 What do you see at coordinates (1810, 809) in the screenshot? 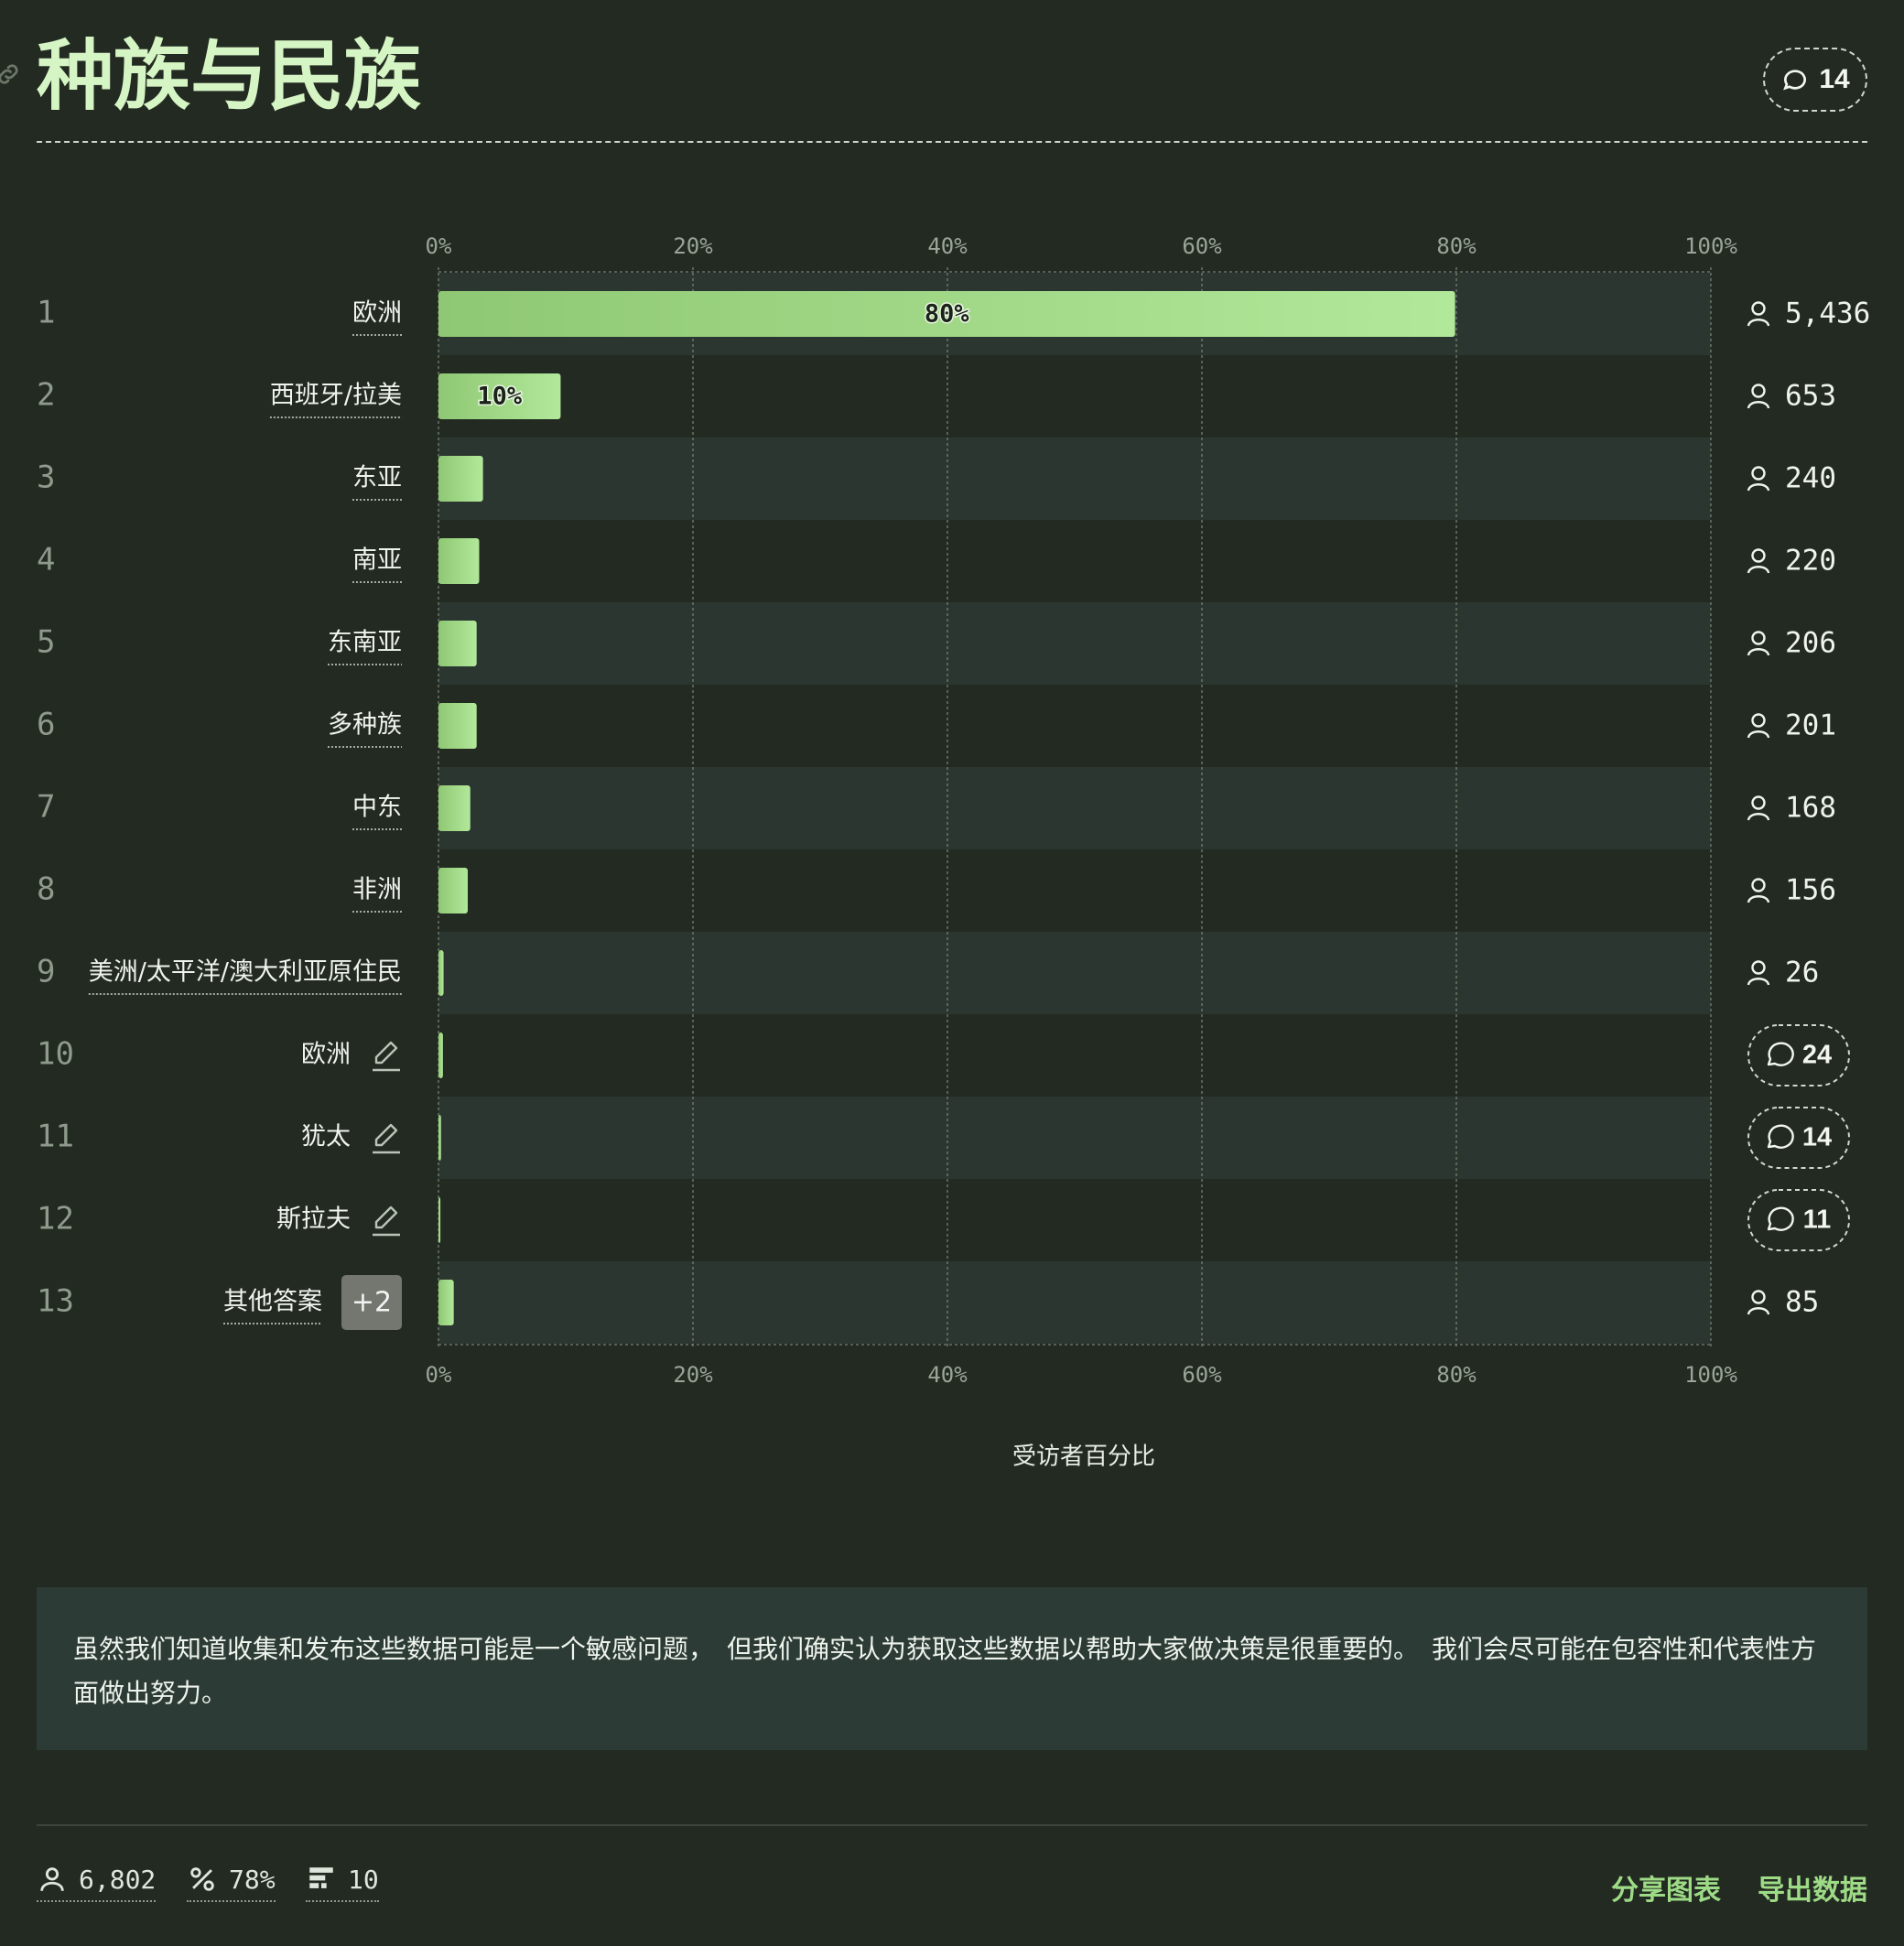
I see `respondent-count: 168` at bounding box center [1810, 809].